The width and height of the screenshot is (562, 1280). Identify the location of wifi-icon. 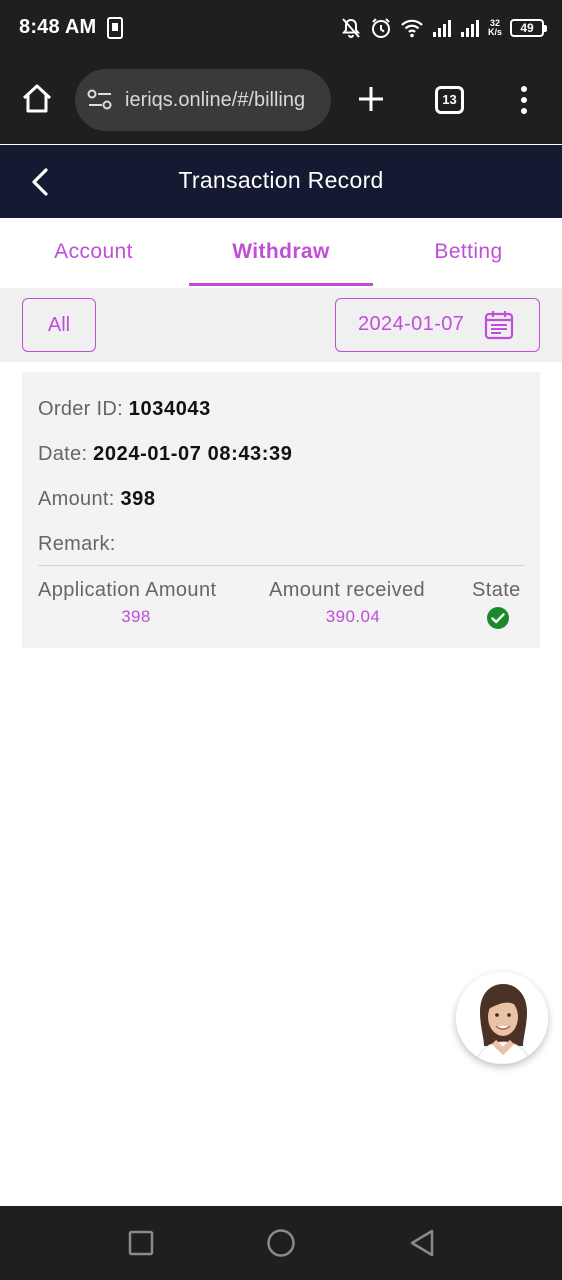
(412, 28).